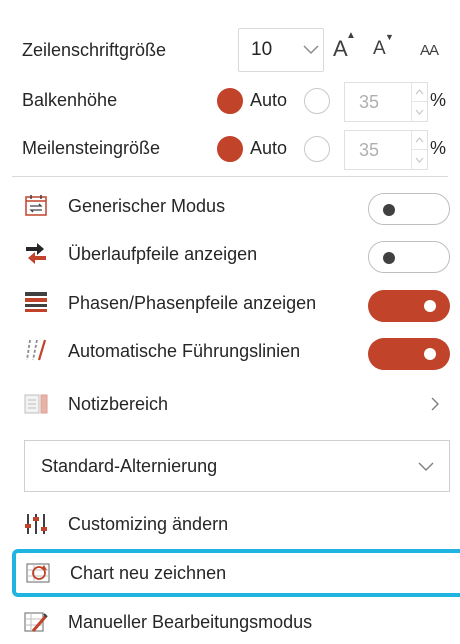 The width and height of the screenshot is (460, 644). What do you see at coordinates (435, 404) in the screenshot?
I see `chevron-right-icon` at bounding box center [435, 404].